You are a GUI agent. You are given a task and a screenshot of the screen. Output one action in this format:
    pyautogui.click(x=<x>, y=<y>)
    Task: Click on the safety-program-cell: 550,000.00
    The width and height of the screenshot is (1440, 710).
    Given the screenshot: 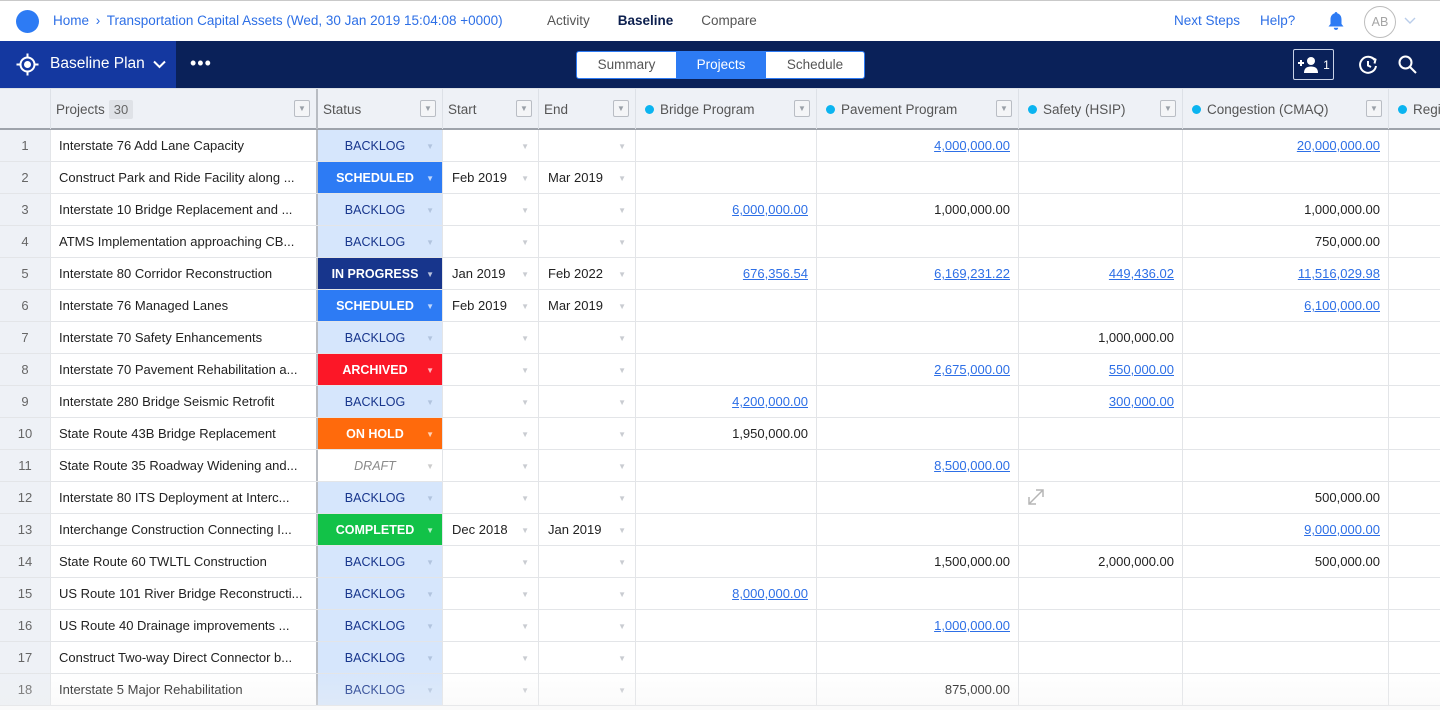 What is the action you would take?
    pyautogui.click(x=1101, y=369)
    